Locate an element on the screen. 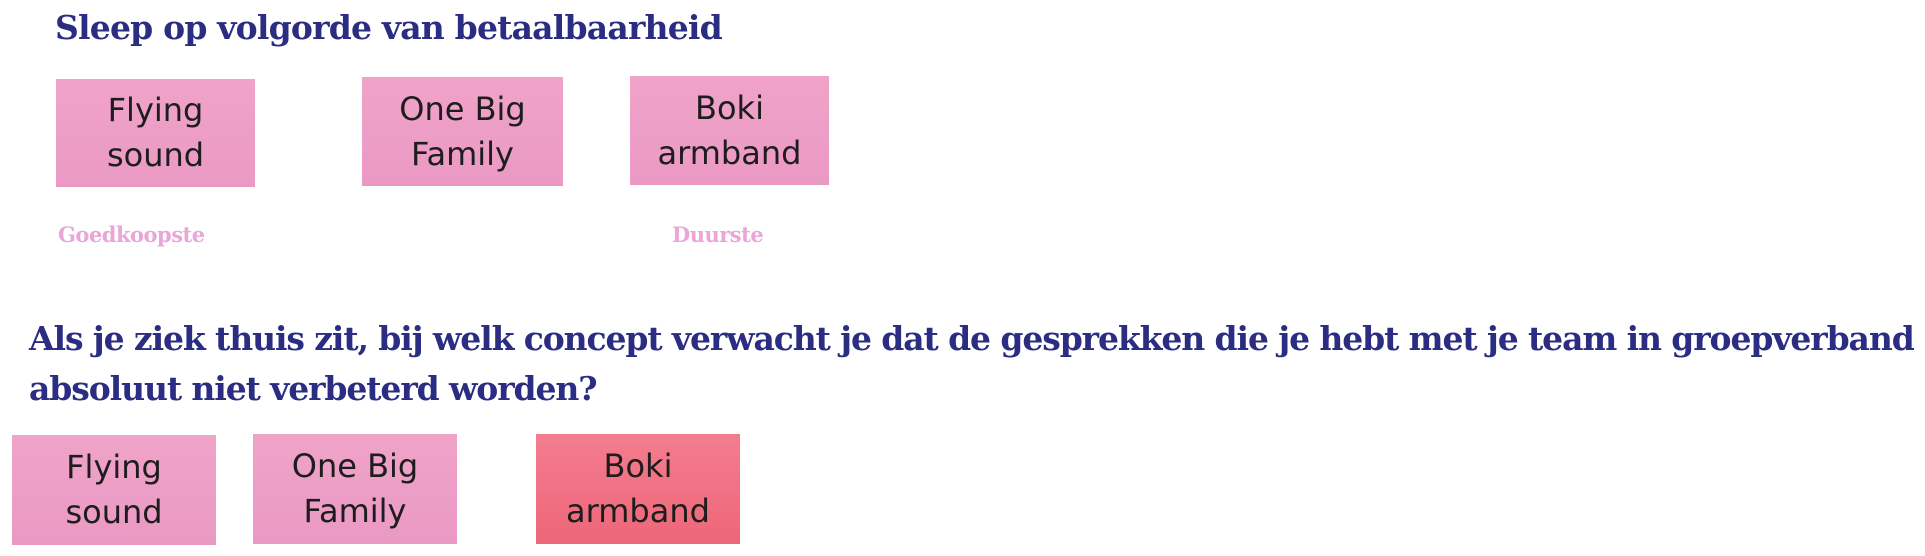 The width and height of the screenshot is (1925, 556). label-duurste: Duurste is located at coordinates (718, 234).